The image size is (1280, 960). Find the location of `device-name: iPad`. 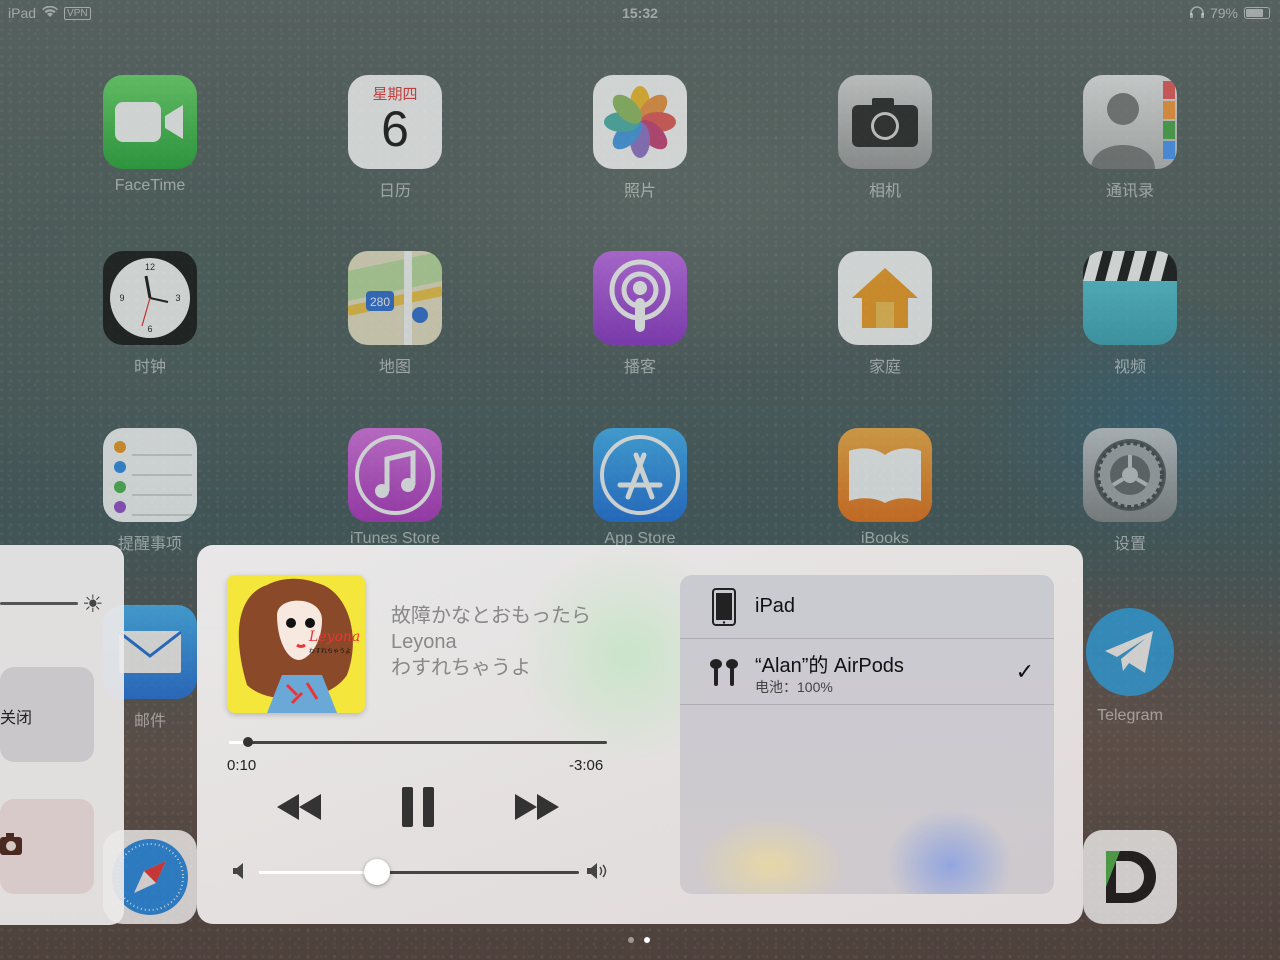

device-name: iPad is located at coordinates (775, 606).